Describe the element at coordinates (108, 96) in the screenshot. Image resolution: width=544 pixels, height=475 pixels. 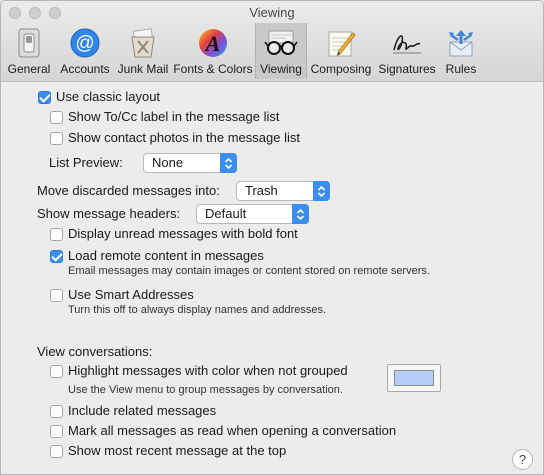
I see `use-classic-layout-label: Use classic layout` at that location.